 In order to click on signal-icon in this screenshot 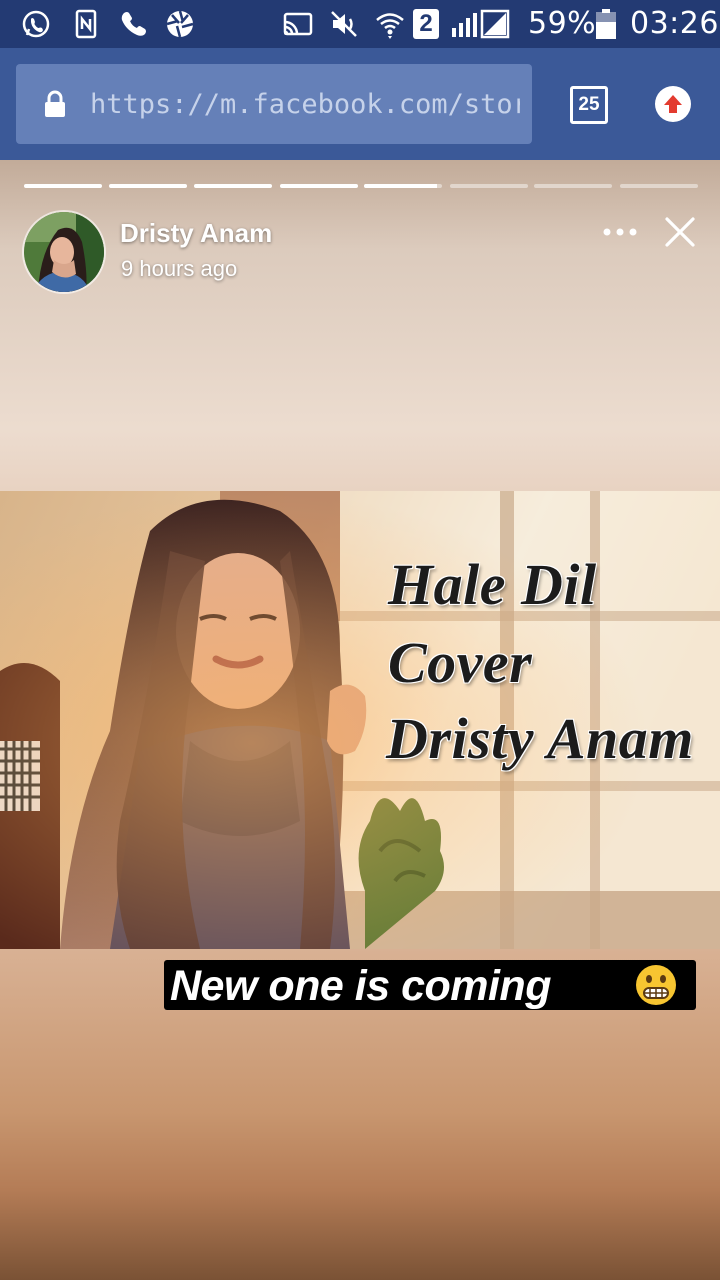, I will do `click(481, 24)`.